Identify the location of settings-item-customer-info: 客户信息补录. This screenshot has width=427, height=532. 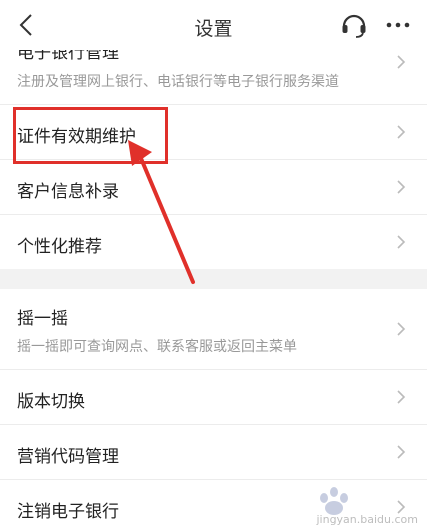
(213, 187).